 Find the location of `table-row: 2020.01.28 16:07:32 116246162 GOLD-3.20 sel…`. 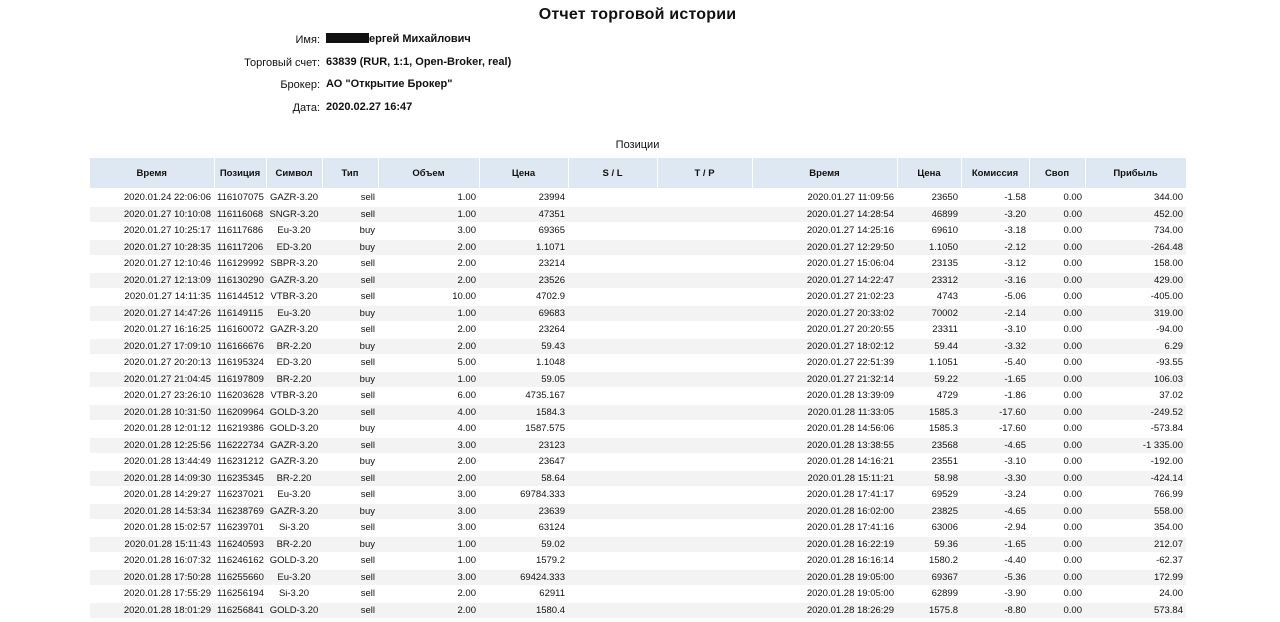

table-row: 2020.01.28 16:07:32 116246162 GOLD-3.20 sel… is located at coordinates (638, 561).